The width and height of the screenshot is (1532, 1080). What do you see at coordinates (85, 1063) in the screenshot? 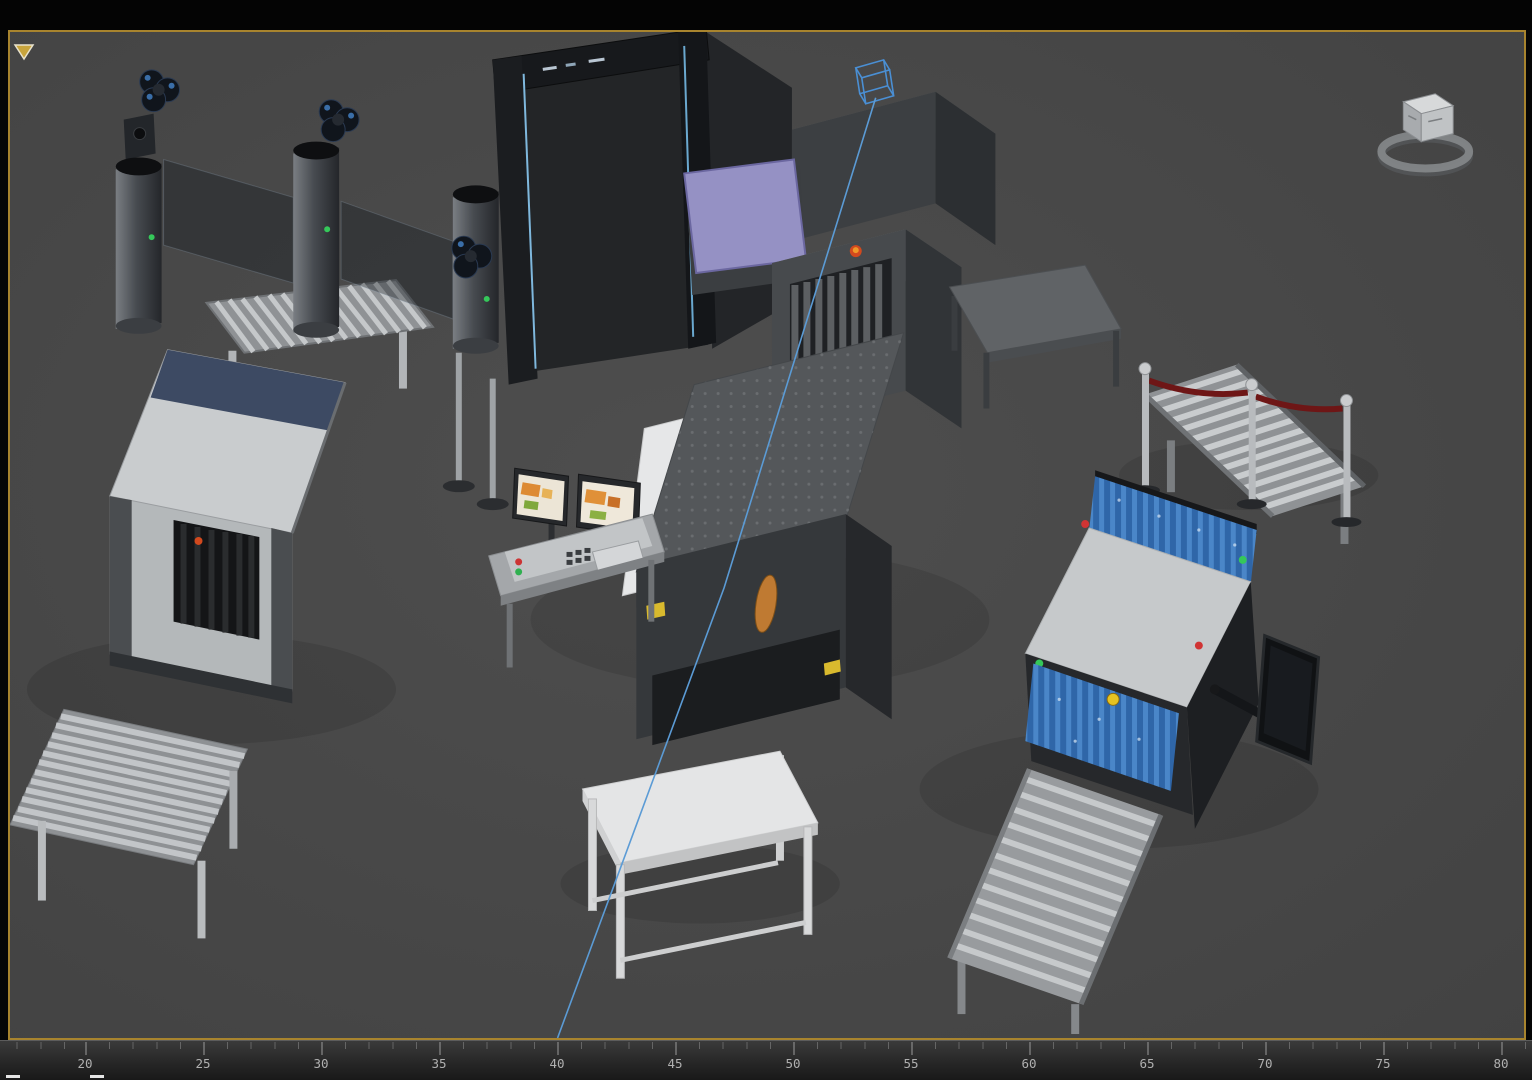
I see `timeline-label: 20` at bounding box center [85, 1063].